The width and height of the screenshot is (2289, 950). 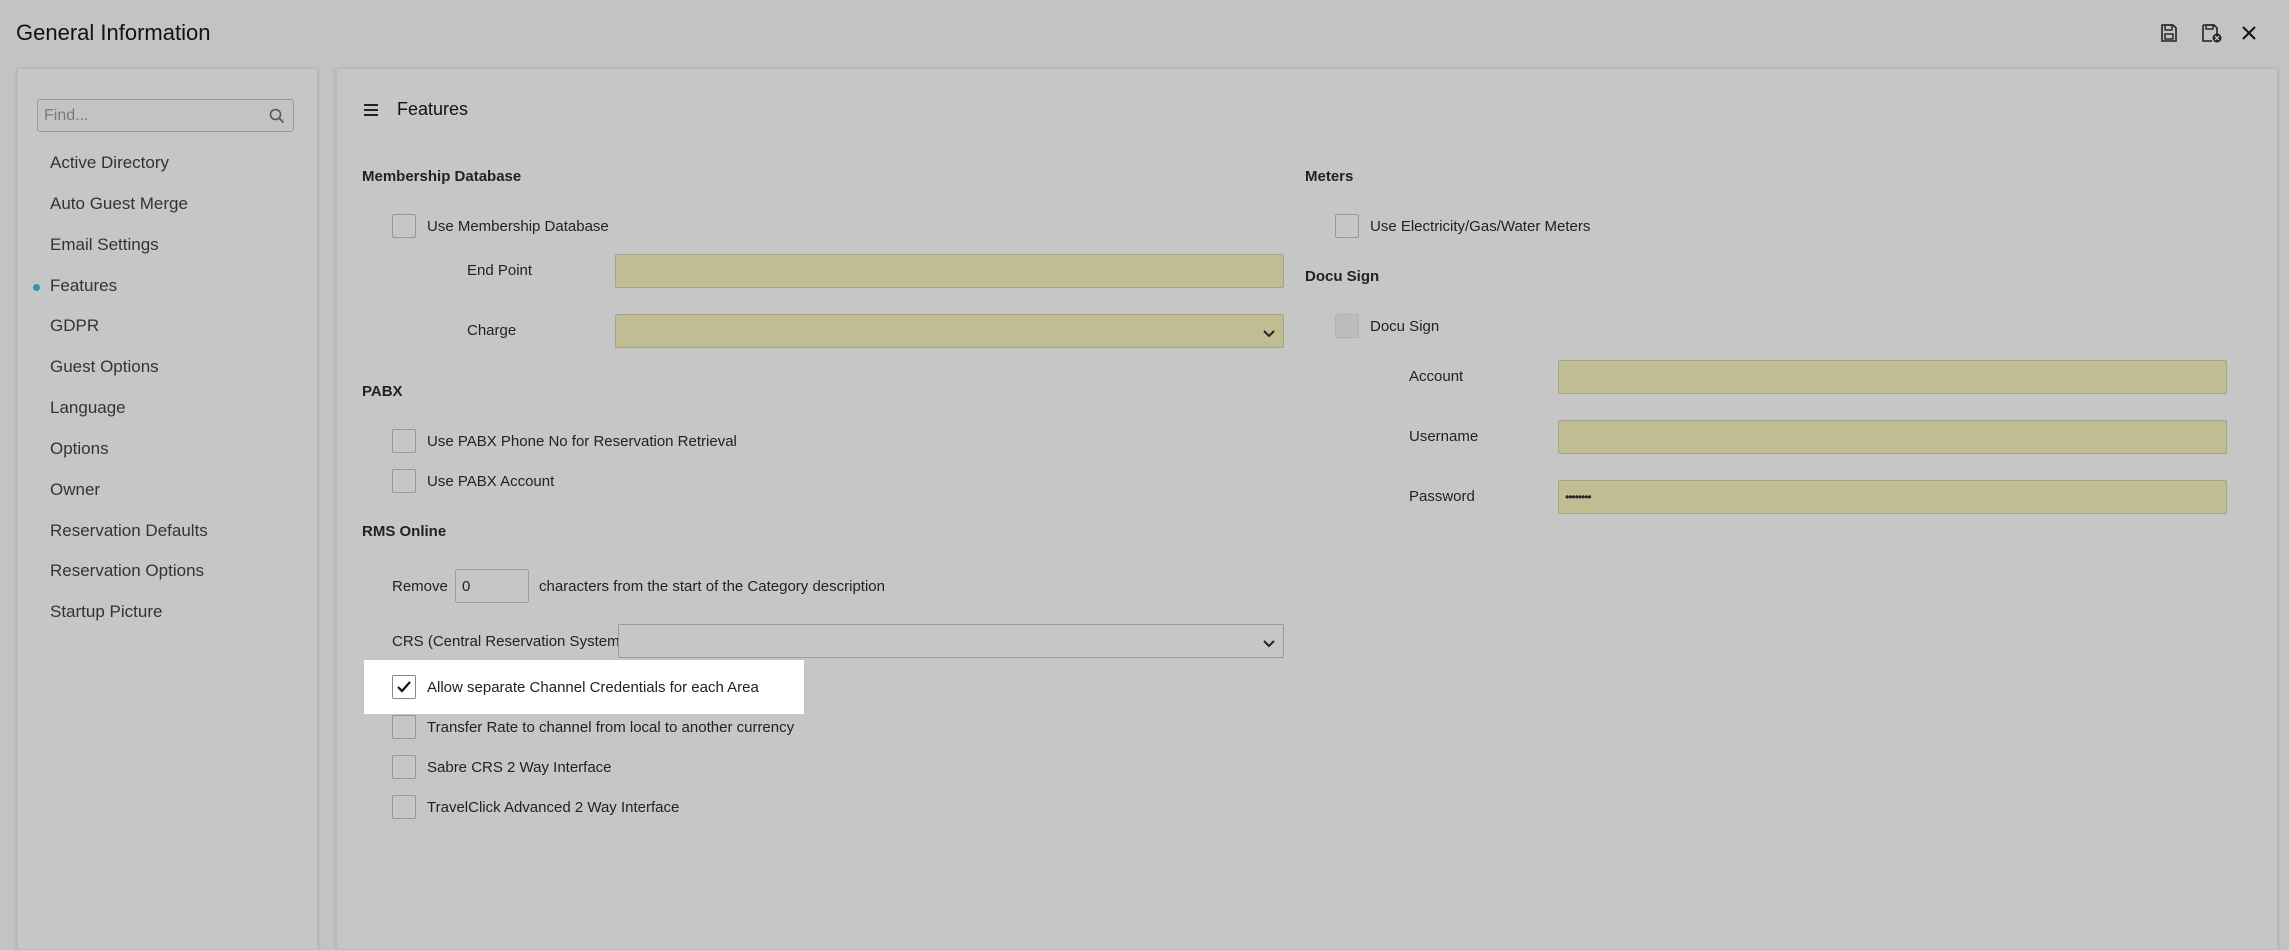 What do you see at coordinates (519, 767) in the screenshot?
I see `sabre-crs-label: Sabre CRS 2 Way Interface` at bounding box center [519, 767].